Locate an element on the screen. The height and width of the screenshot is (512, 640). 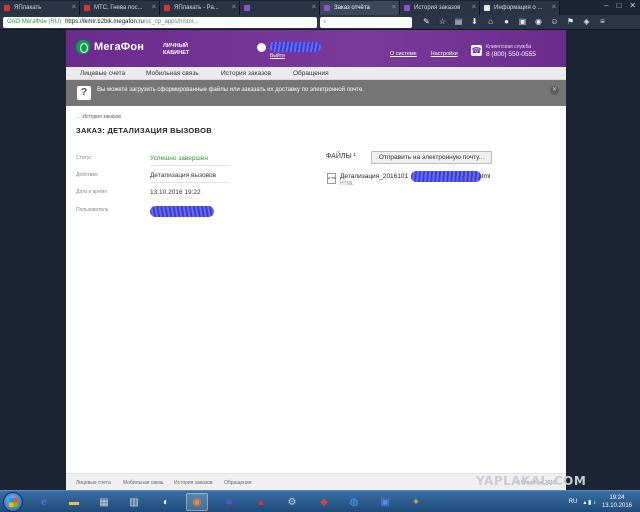
explorer-icon: ▬ is located at coordinates (74, 502).